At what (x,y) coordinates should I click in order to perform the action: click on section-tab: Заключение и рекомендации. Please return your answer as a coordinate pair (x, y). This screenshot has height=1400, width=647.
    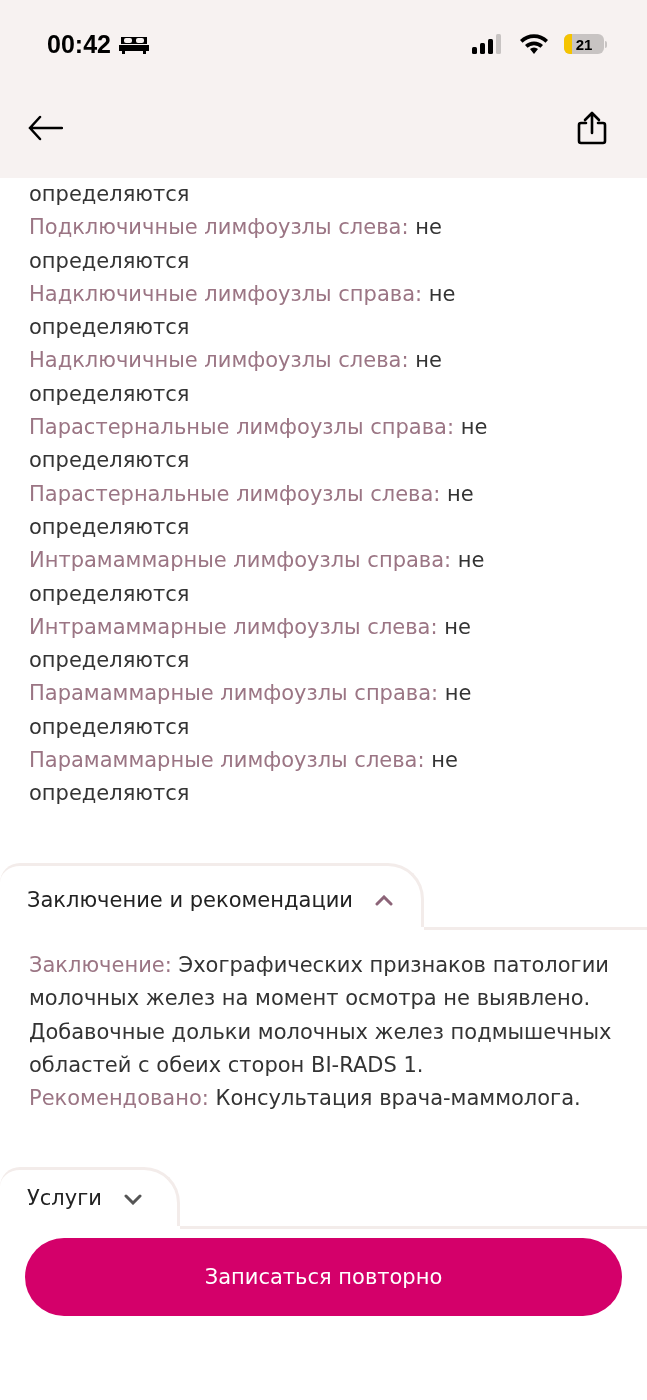
    Looking at the image, I should click on (212, 894).